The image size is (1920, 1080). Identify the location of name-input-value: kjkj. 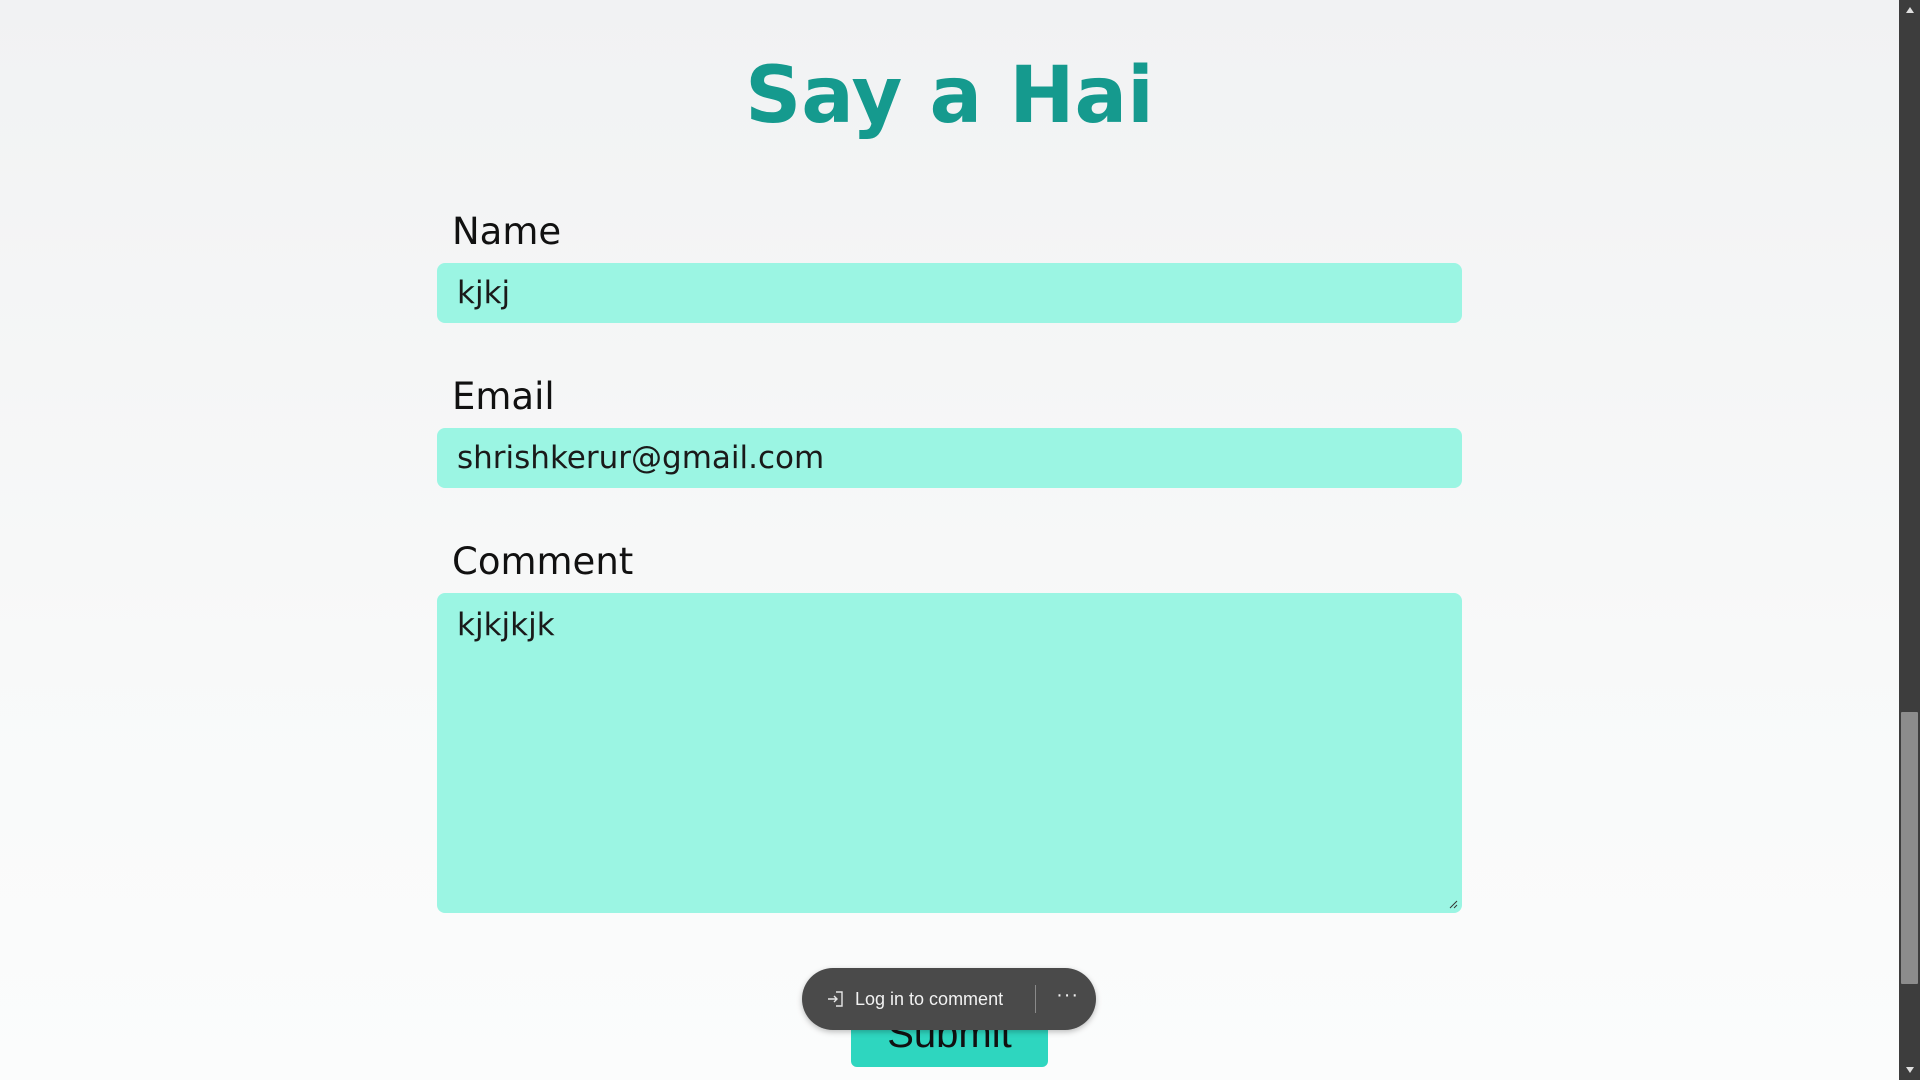
(484, 293).